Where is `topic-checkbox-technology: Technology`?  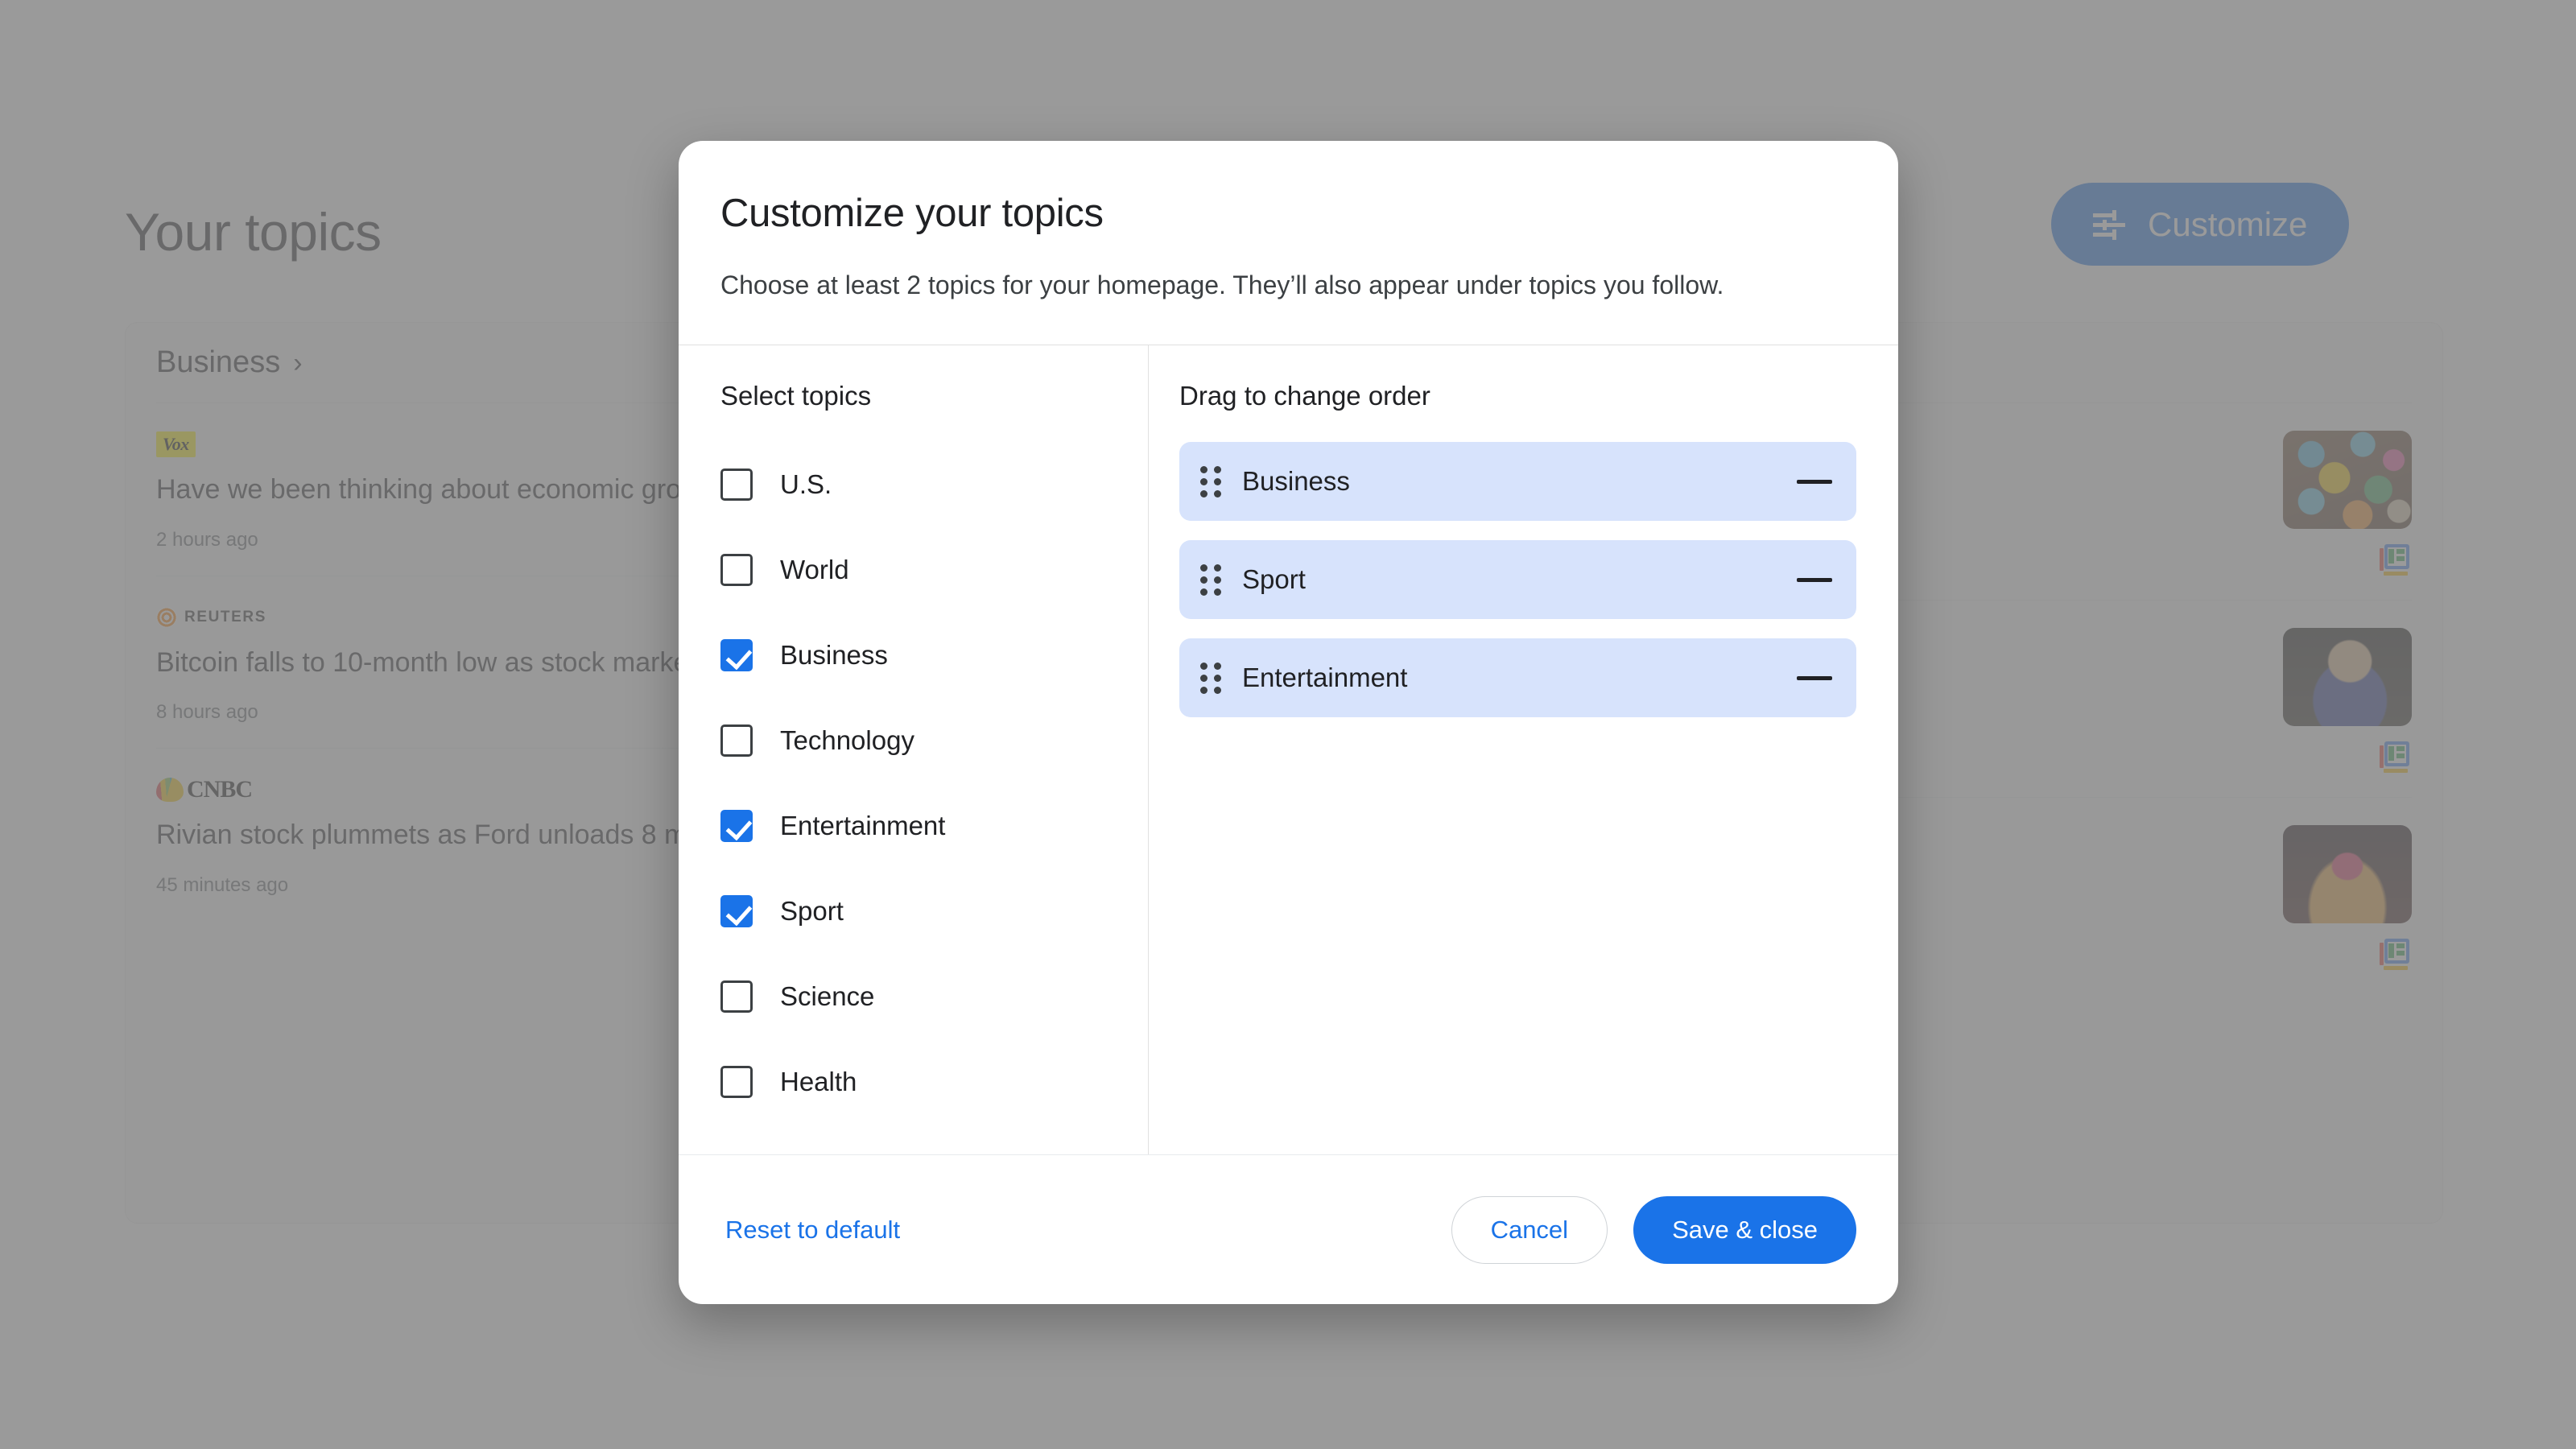 topic-checkbox-technology: Technology is located at coordinates (934, 740).